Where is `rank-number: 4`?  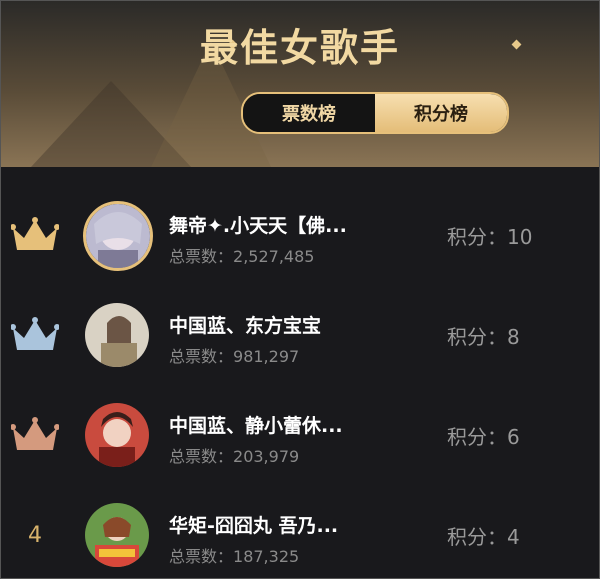
rank-number: 4 is located at coordinates (35, 535).